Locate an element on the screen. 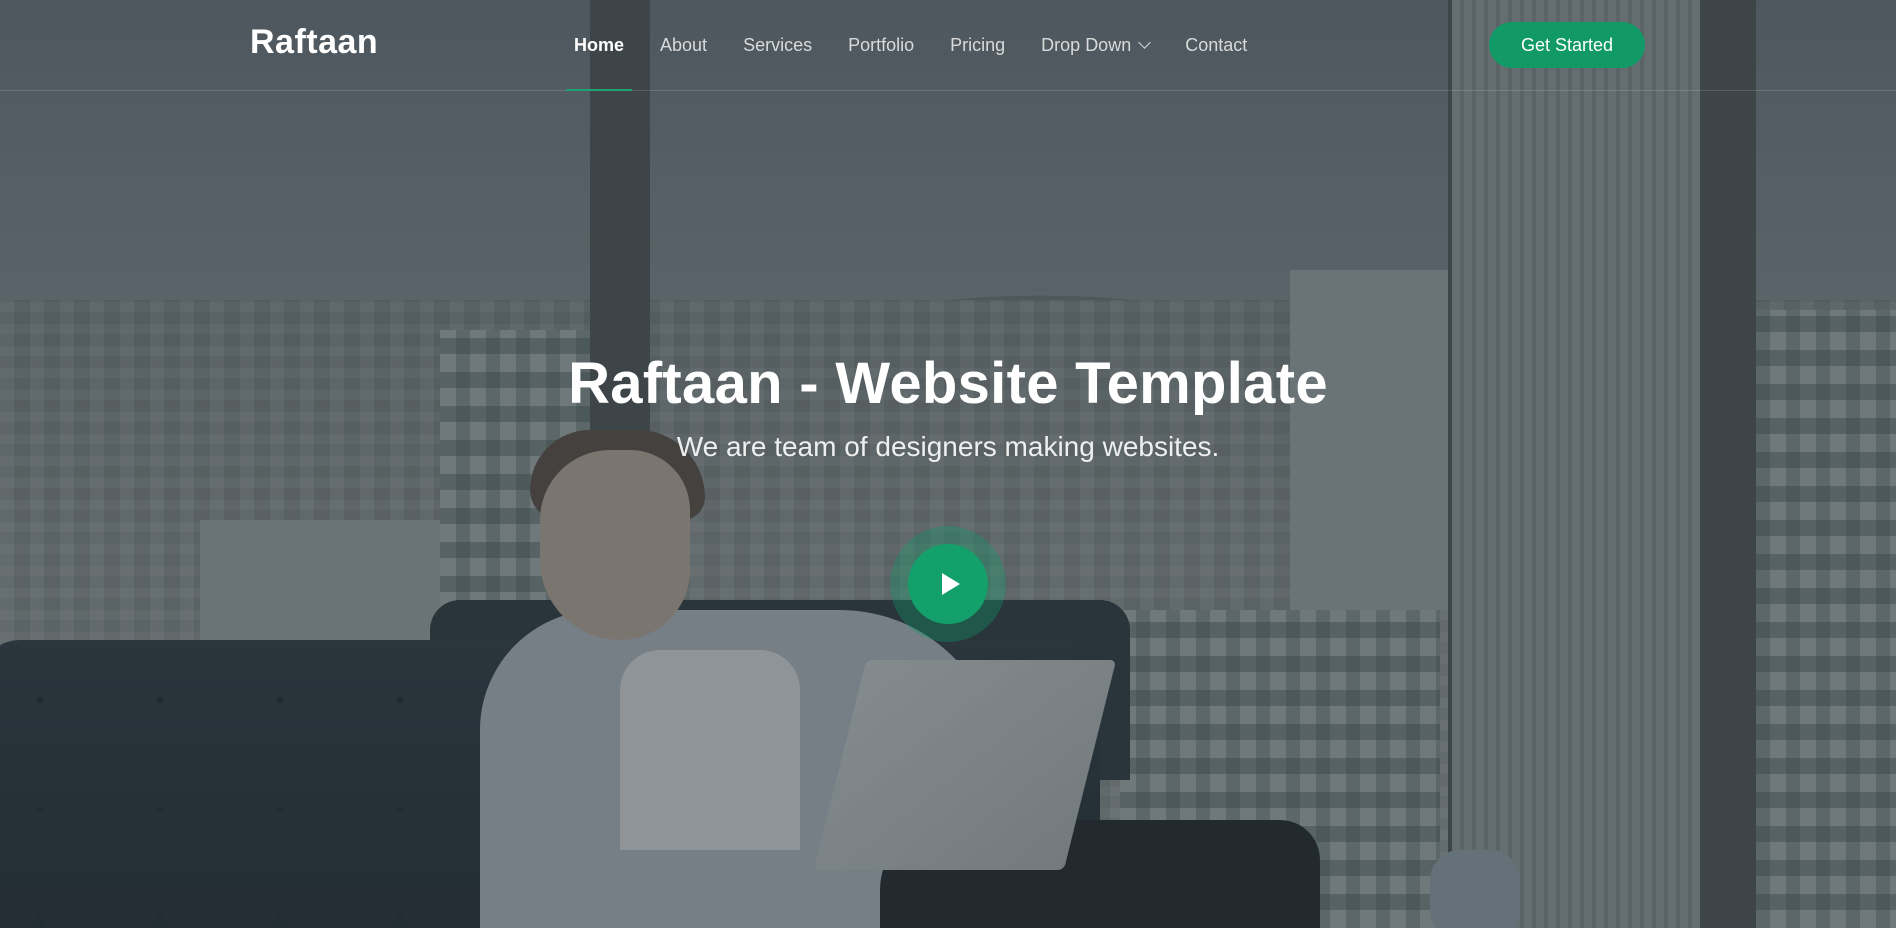  nav-item-label: Home is located at coordinates (599, 45).